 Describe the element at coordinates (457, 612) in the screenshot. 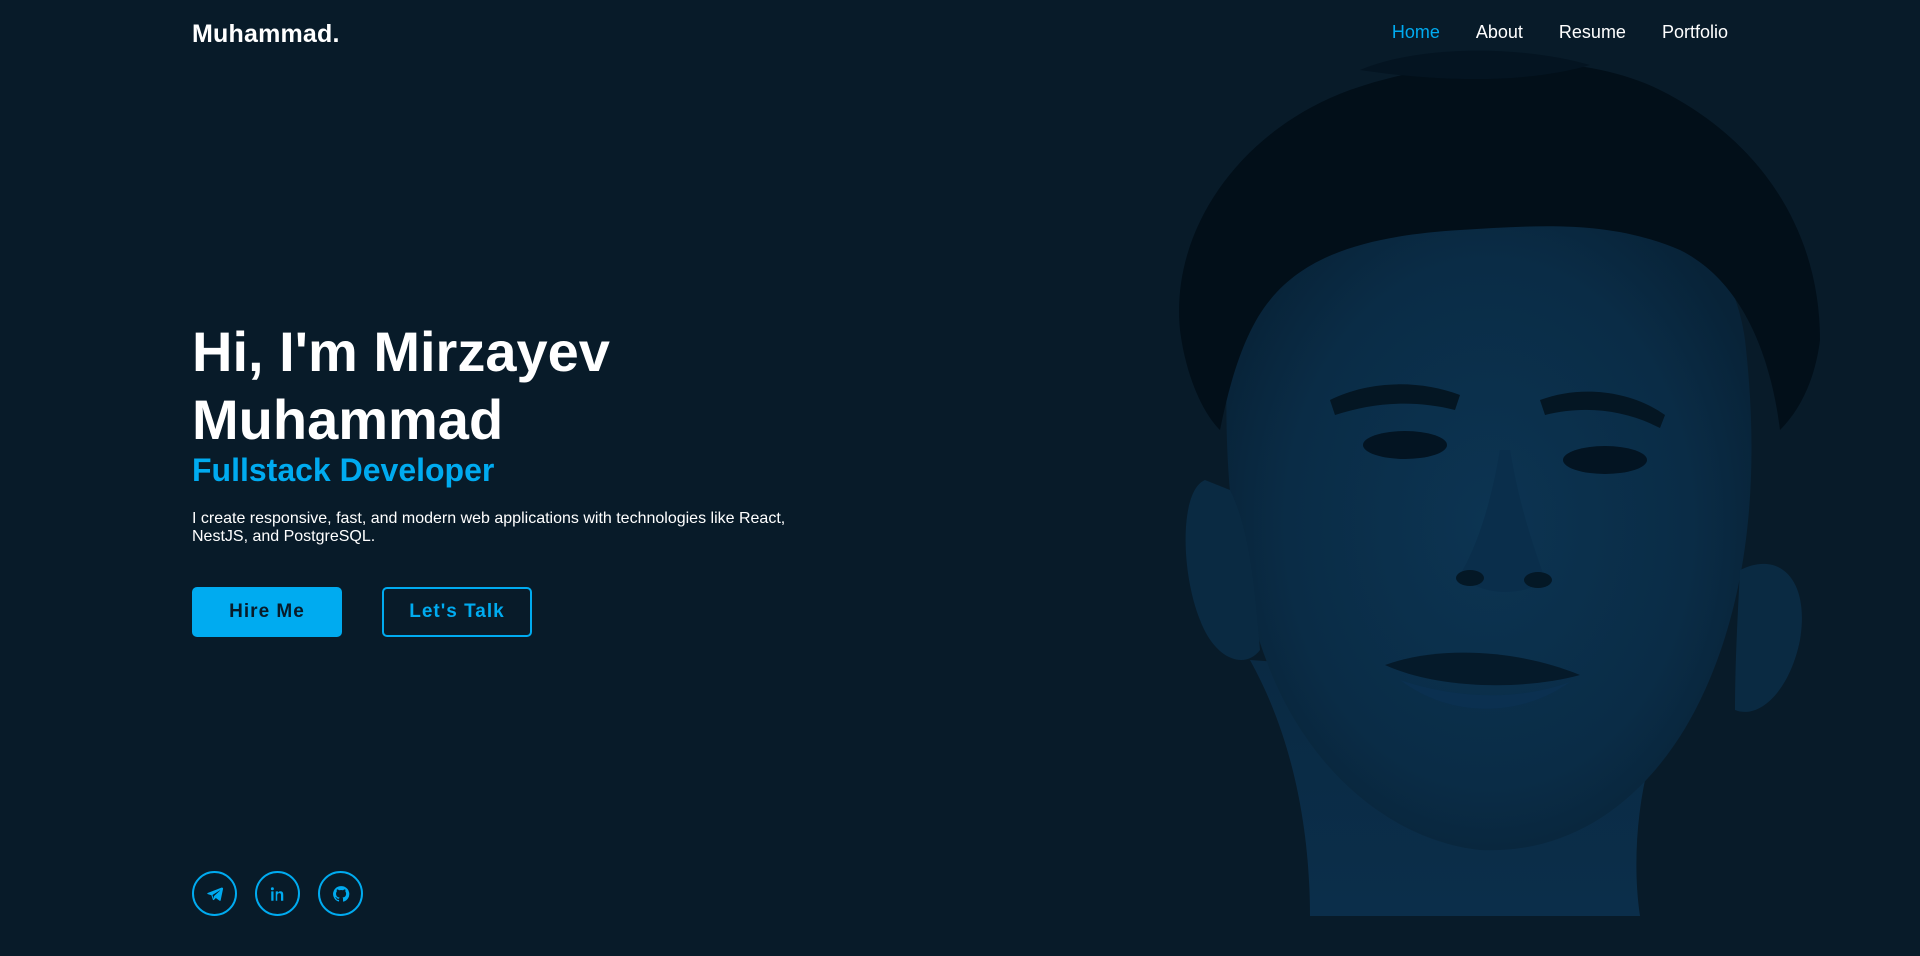

I see `lets-talk-button: Let's Talk` at that location.